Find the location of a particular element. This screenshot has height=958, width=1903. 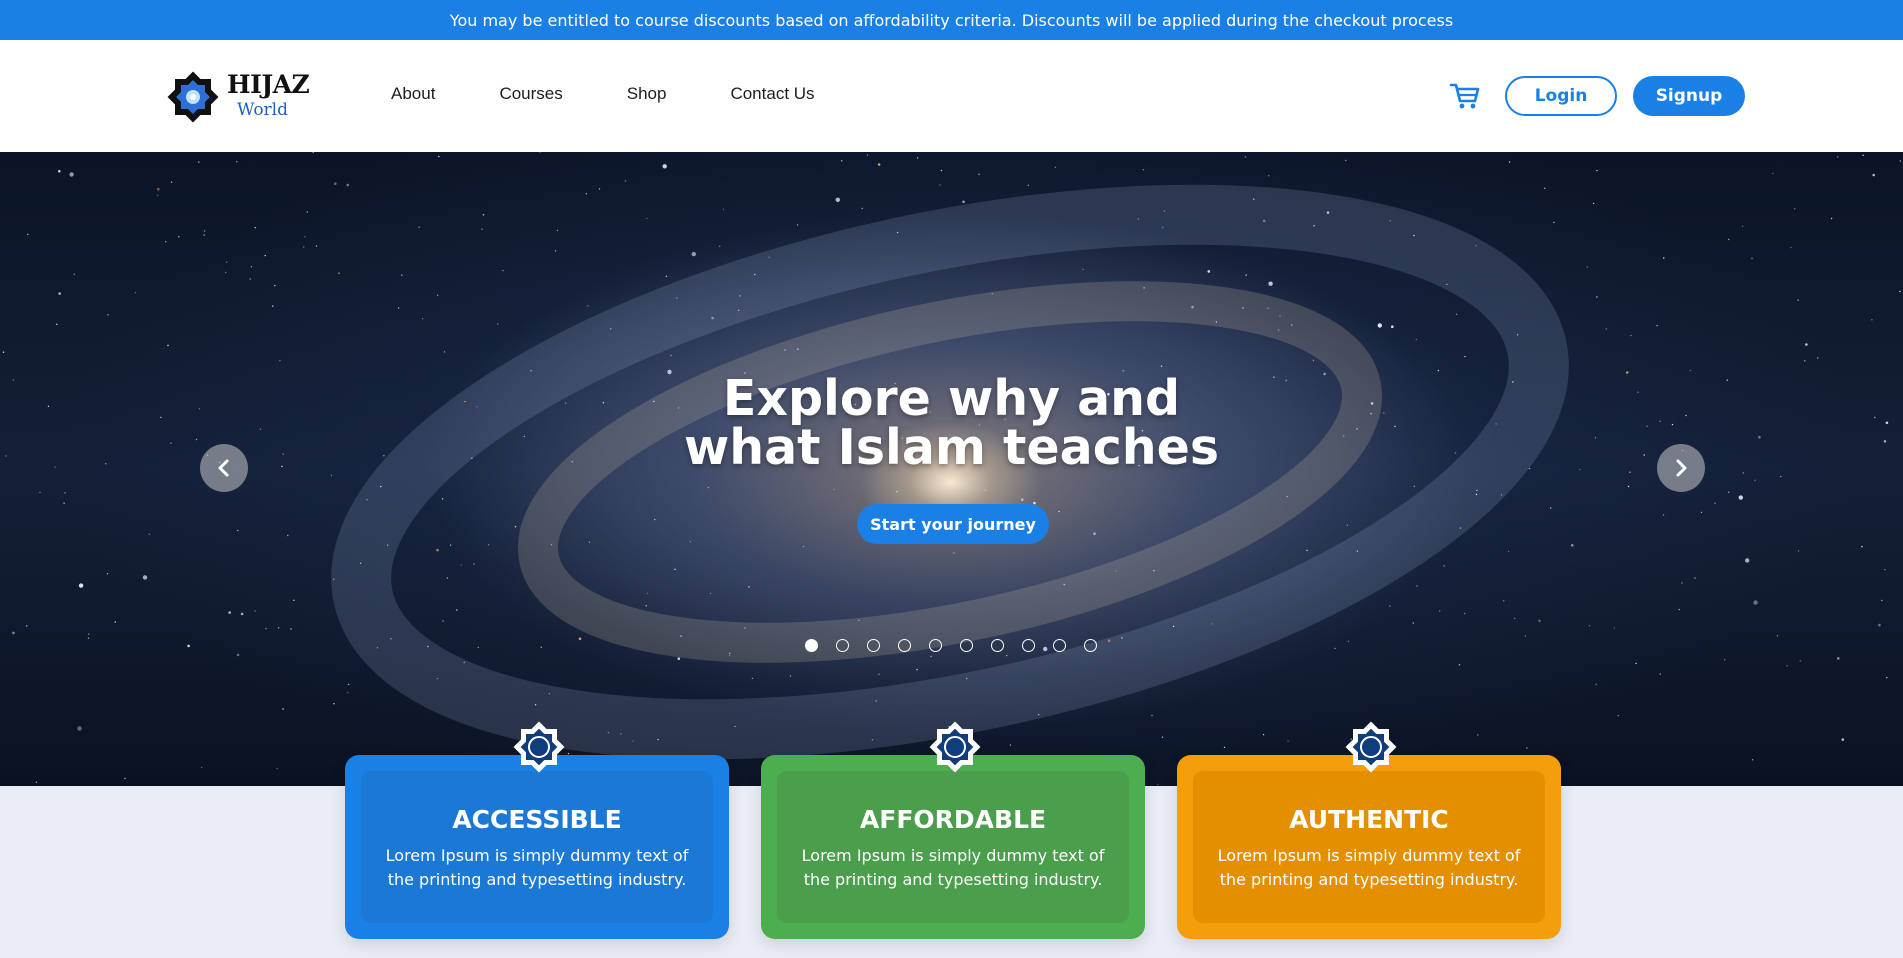

nav-shop: Shop is located at coordinates (647, 94).